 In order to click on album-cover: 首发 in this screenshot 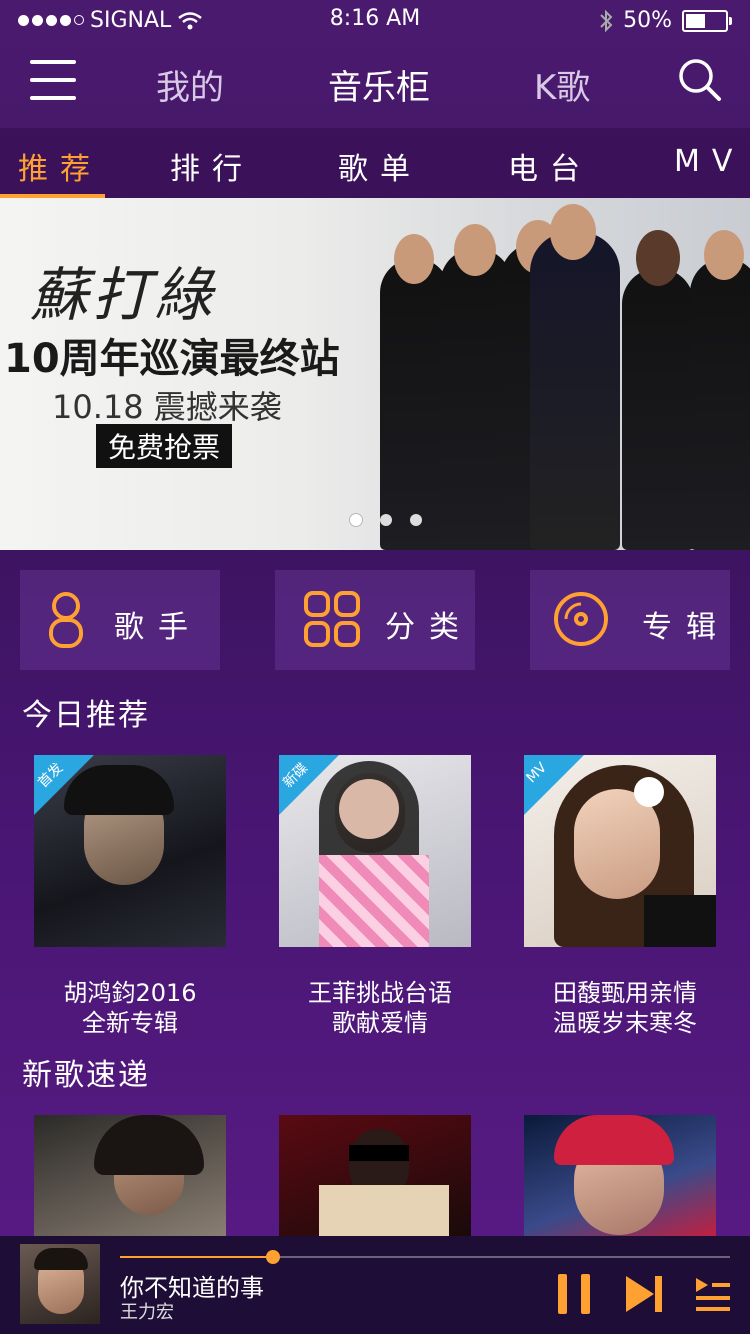, I will do `click(130, 851)`.